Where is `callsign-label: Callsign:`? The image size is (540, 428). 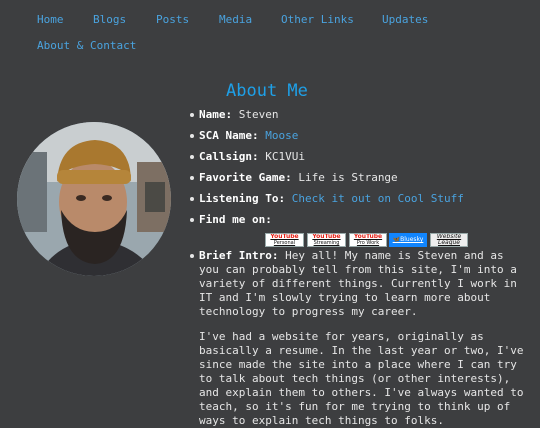
callsign-label: Callsign: is located at coordinates (229, 156).